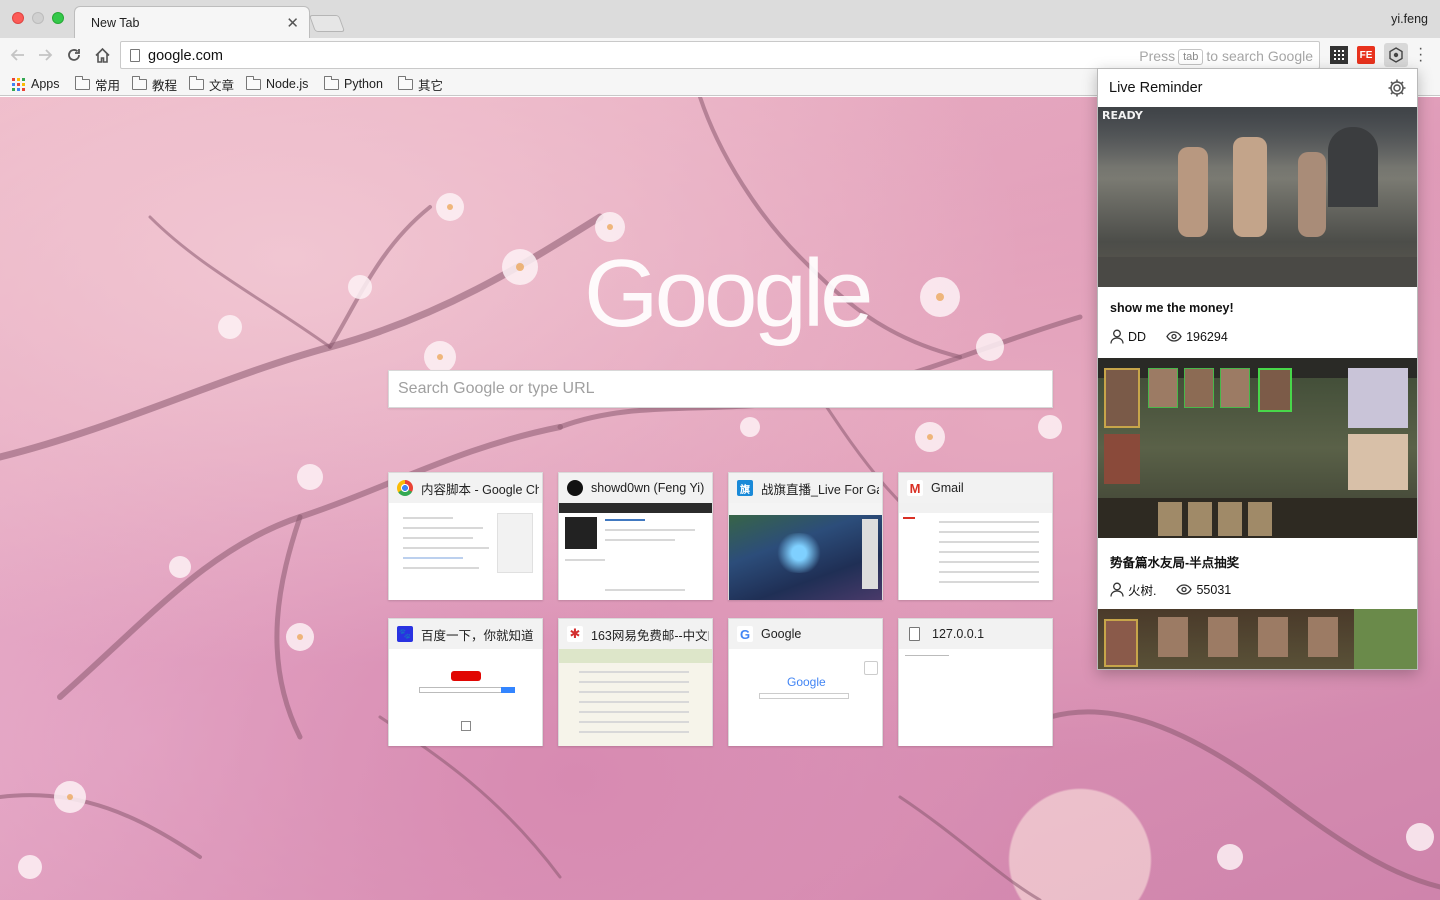 This screenshot has width=1440, height=900. I want to click on live-reminder-extension-icon, so click(1396, 55).